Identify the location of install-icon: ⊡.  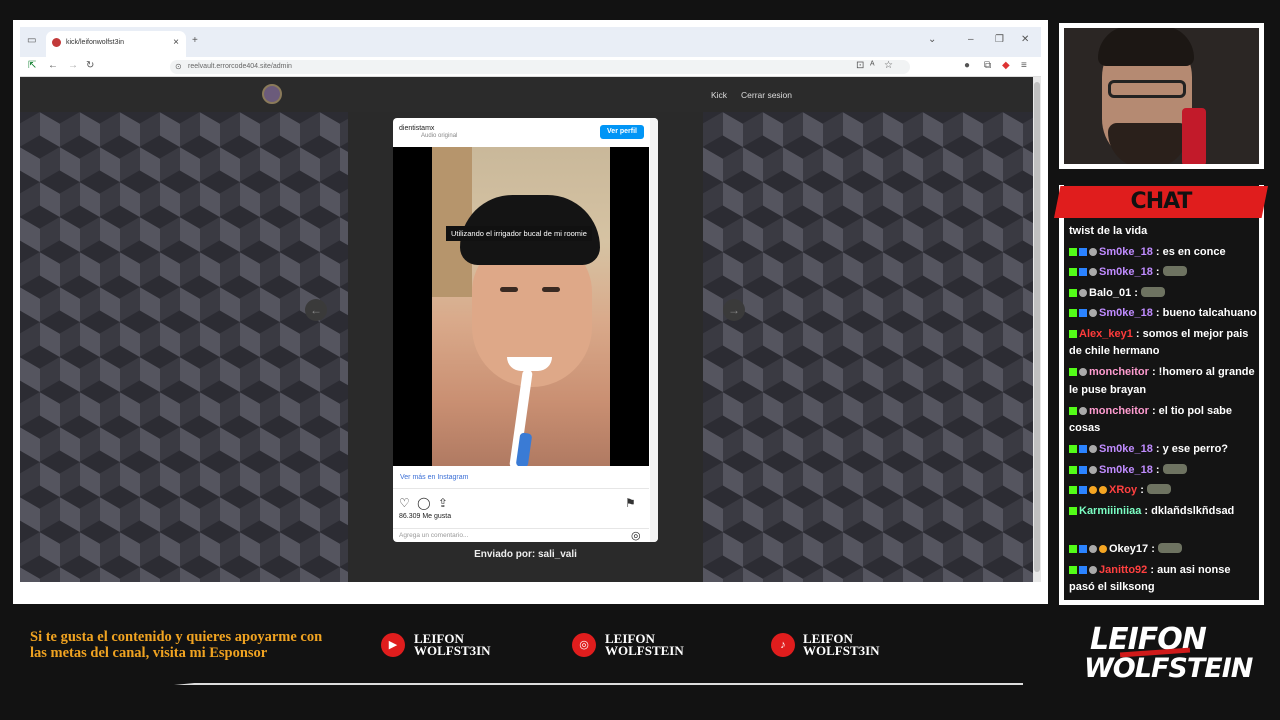
(860, 65).